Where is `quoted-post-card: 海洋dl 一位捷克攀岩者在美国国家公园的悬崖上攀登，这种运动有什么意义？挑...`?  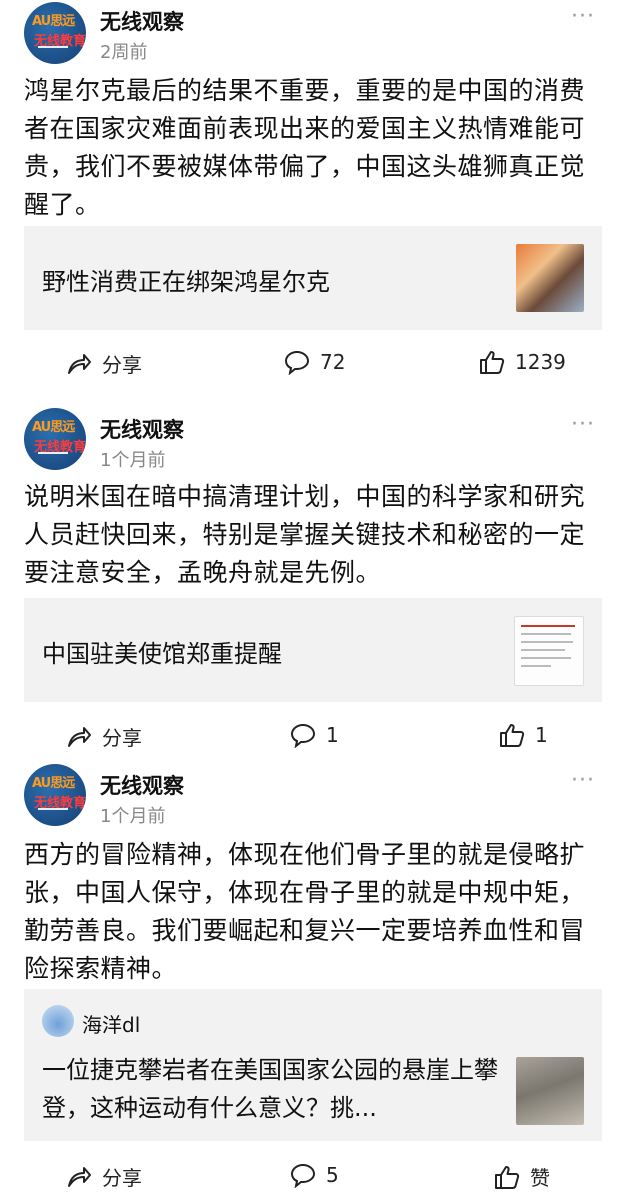
quoted-post-card: 海洋dl 一位捷克攀岩者在美国国家公园的悬崖上攀登，这种运动有什么意义？挑... is located at coordinates (313, 1065).